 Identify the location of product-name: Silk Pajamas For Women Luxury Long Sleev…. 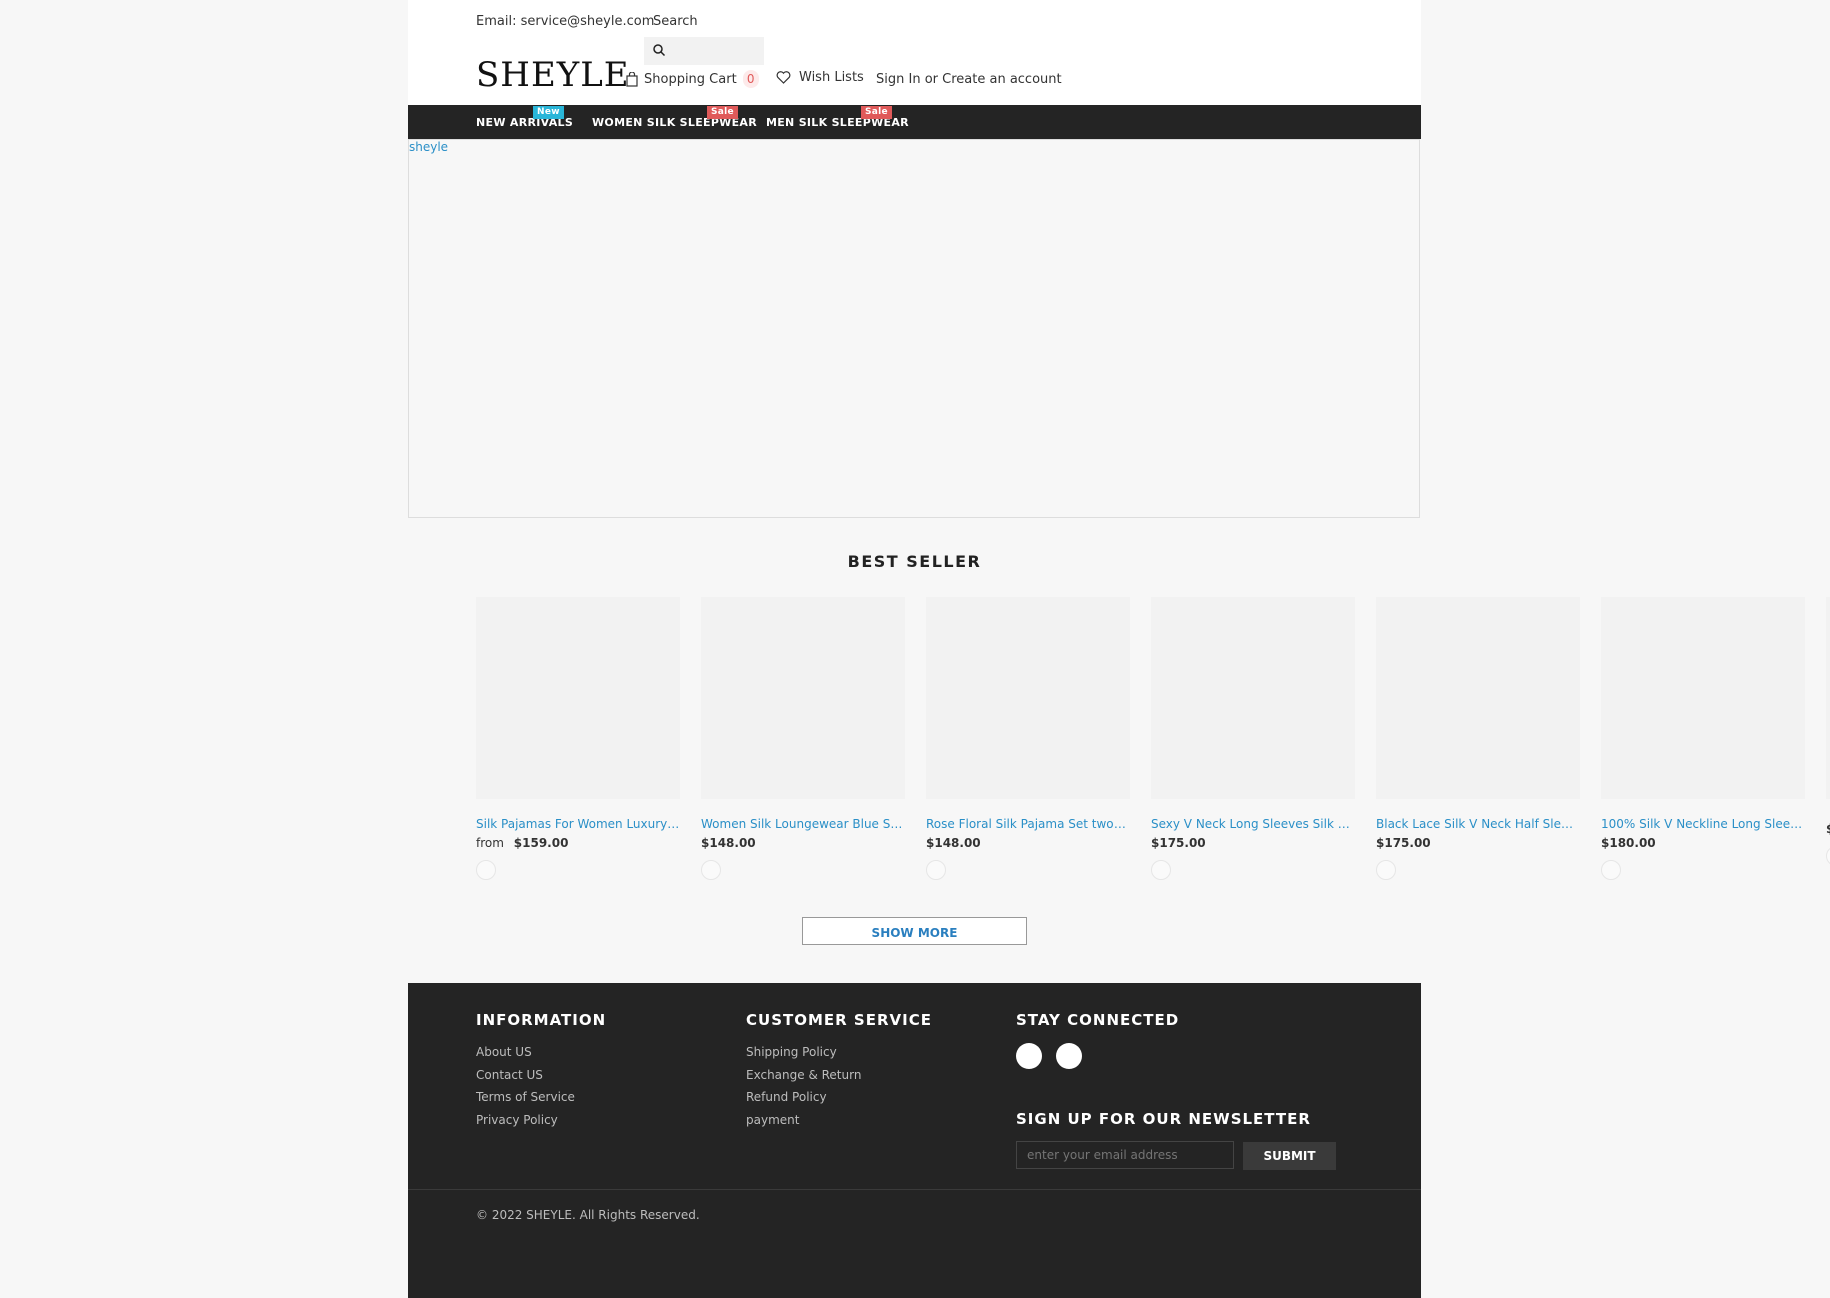
(578, 824).